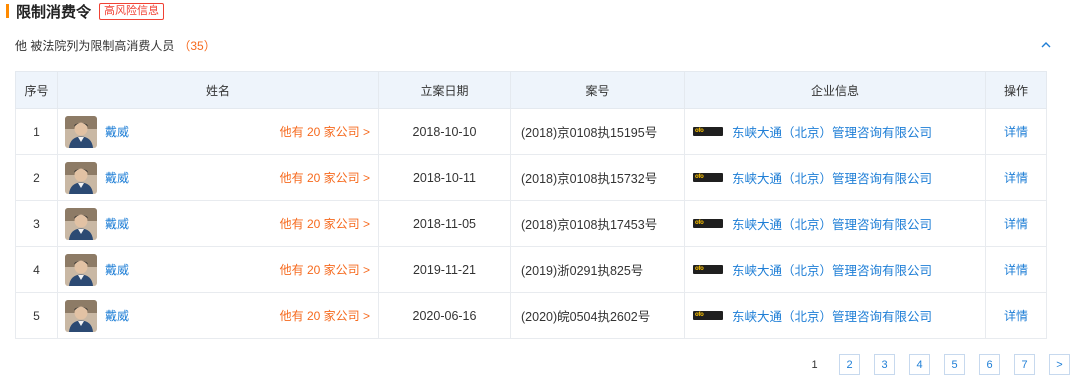 The height and width of the screenshot is (391, 1080). Describe the element at coordinates (7, 11) in the screenshot. I see `title-accent-bar` at that location.